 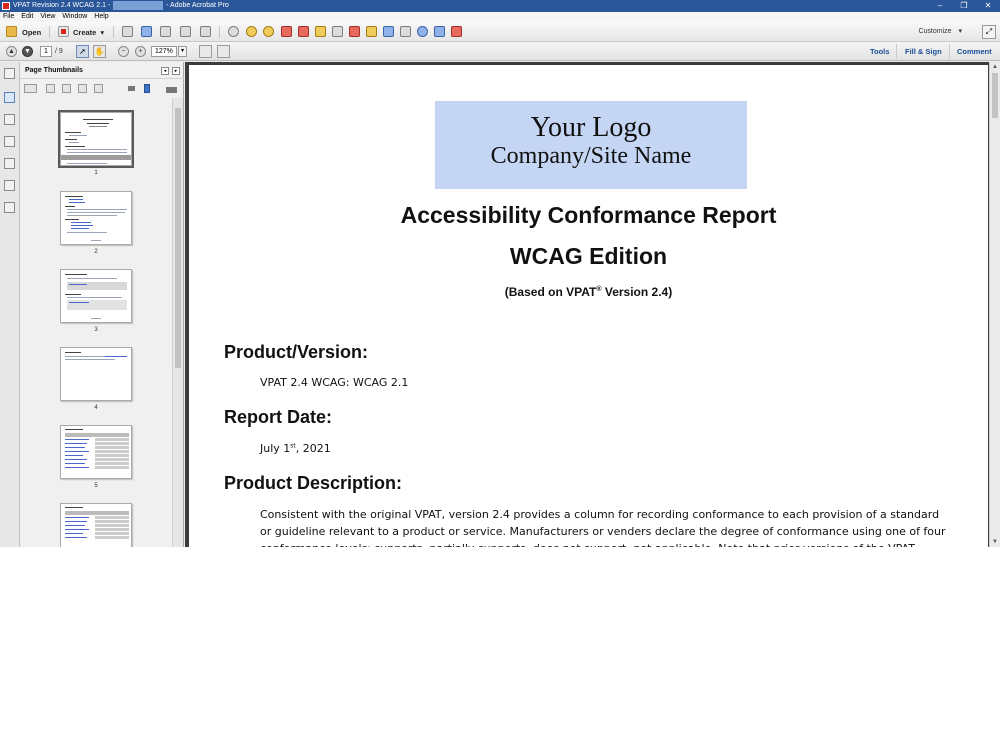 I want to click on menu-edit: Edit, so click(x=27, y=17).